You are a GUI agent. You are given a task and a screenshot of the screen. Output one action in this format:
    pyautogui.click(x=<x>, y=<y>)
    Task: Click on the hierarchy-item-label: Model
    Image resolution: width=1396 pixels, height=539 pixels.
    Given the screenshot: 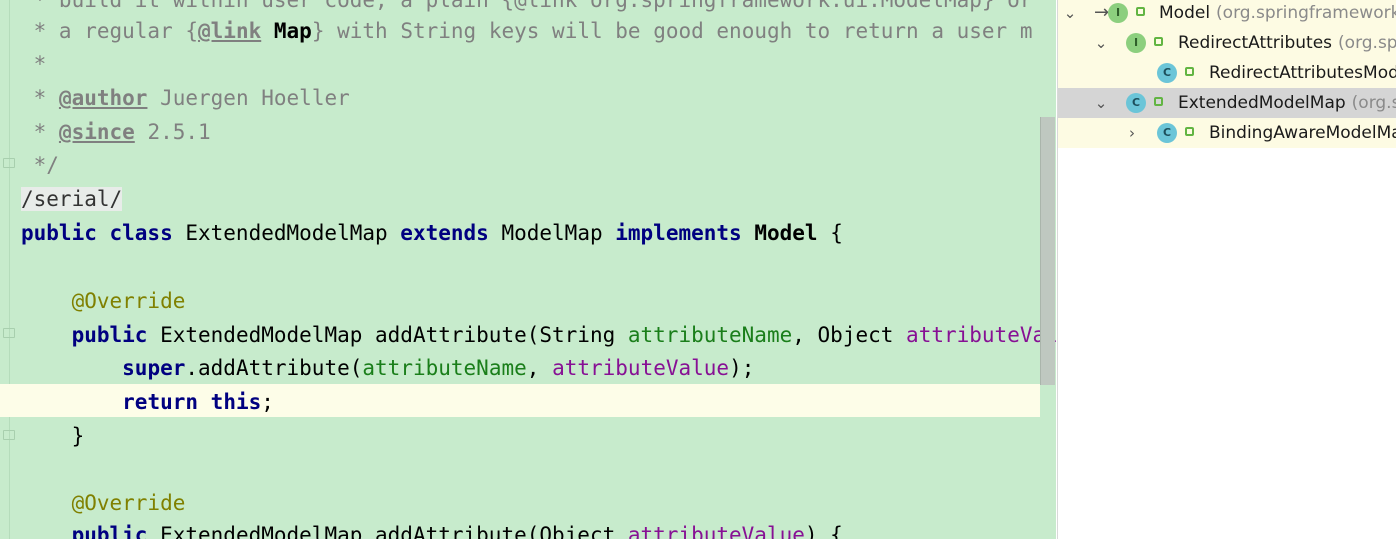 What is the action you would take?
    pyautogui.click(x=1185, y=13)
    